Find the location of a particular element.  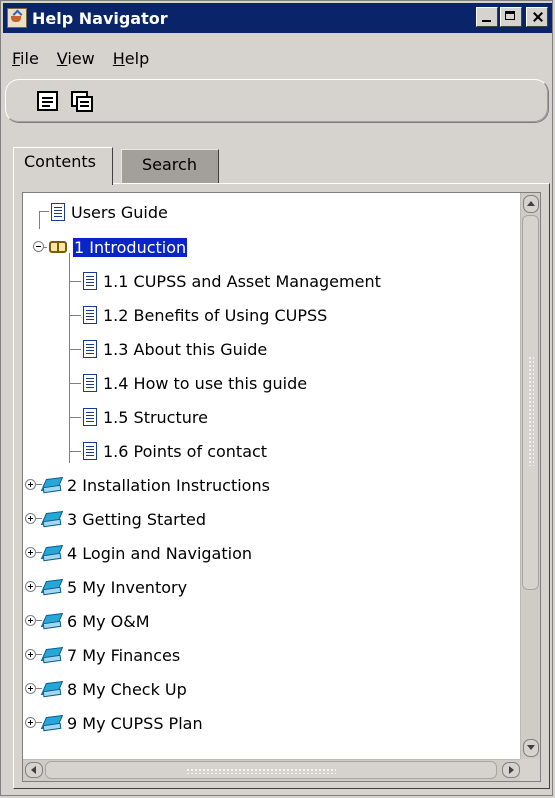

menu-view-label: iew is located at coordinates (81, 58).